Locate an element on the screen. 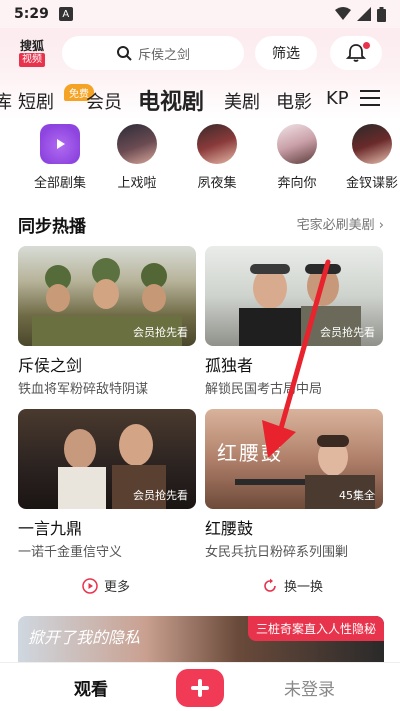 This screenshot has width=400, height=711. refresh-button: 换一换 is located at coordinates (292, 585).